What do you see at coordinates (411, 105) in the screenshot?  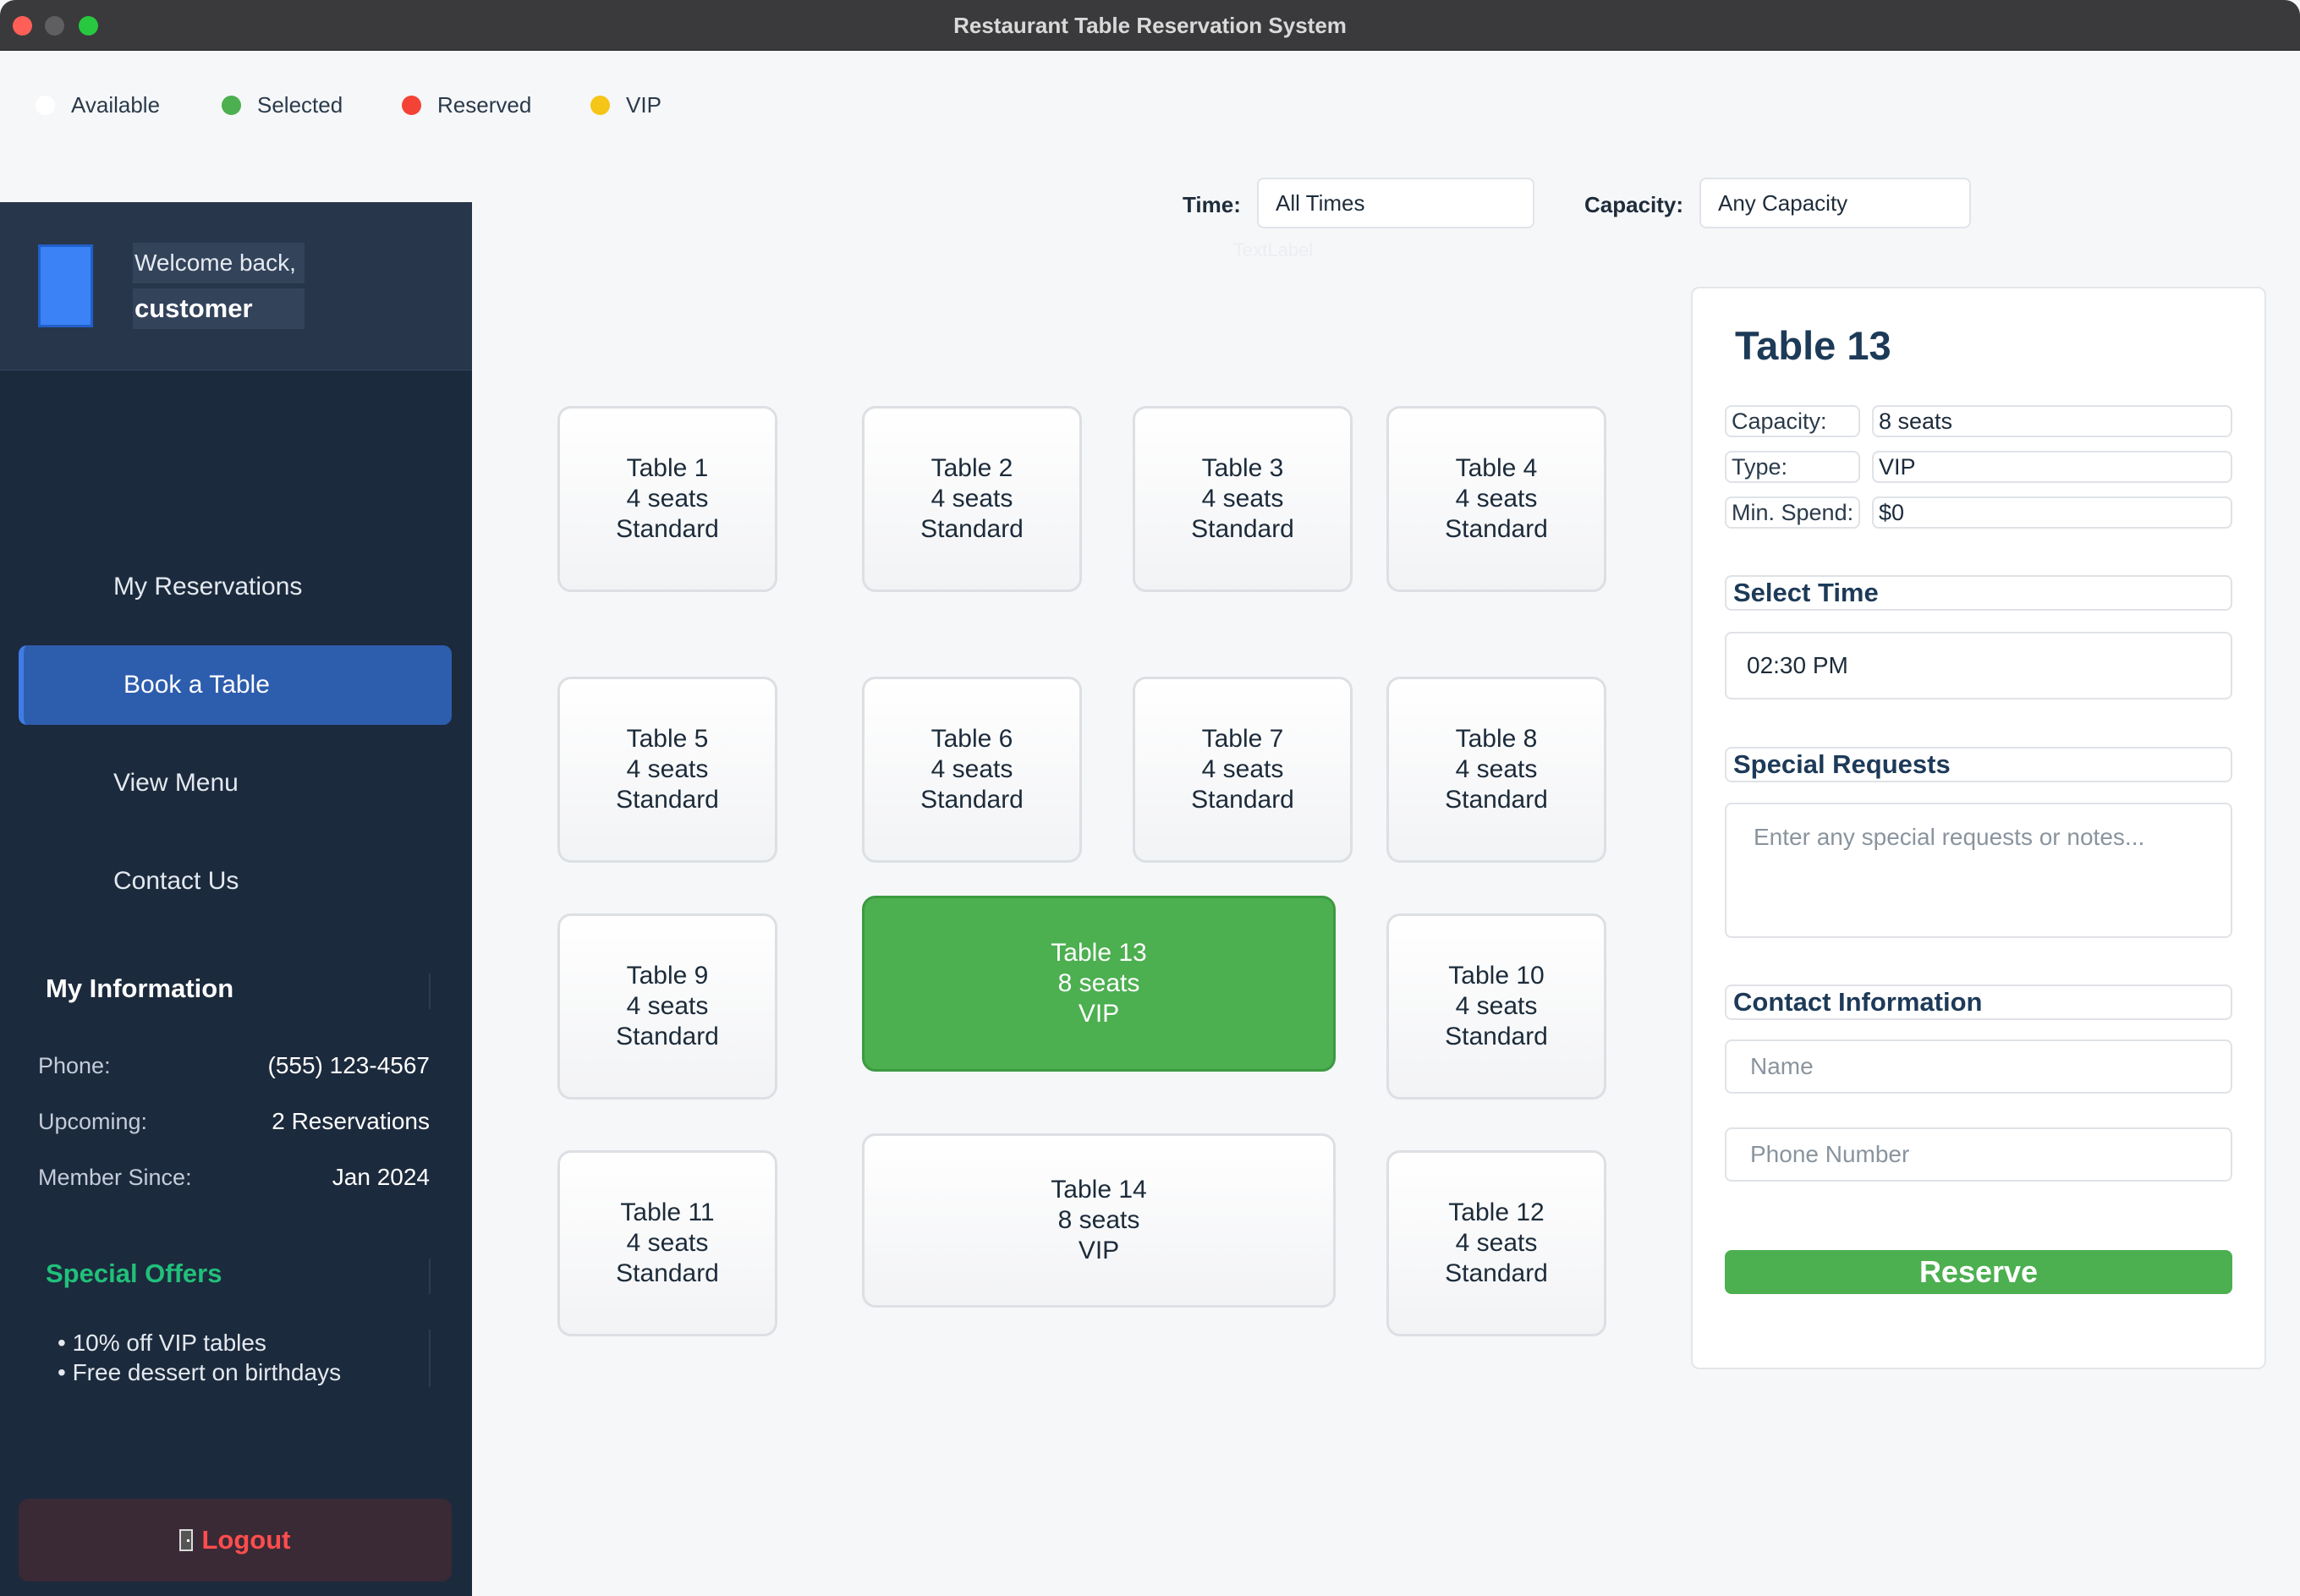 I see `reserved-dot-icon` at bounding box center [411, 105].